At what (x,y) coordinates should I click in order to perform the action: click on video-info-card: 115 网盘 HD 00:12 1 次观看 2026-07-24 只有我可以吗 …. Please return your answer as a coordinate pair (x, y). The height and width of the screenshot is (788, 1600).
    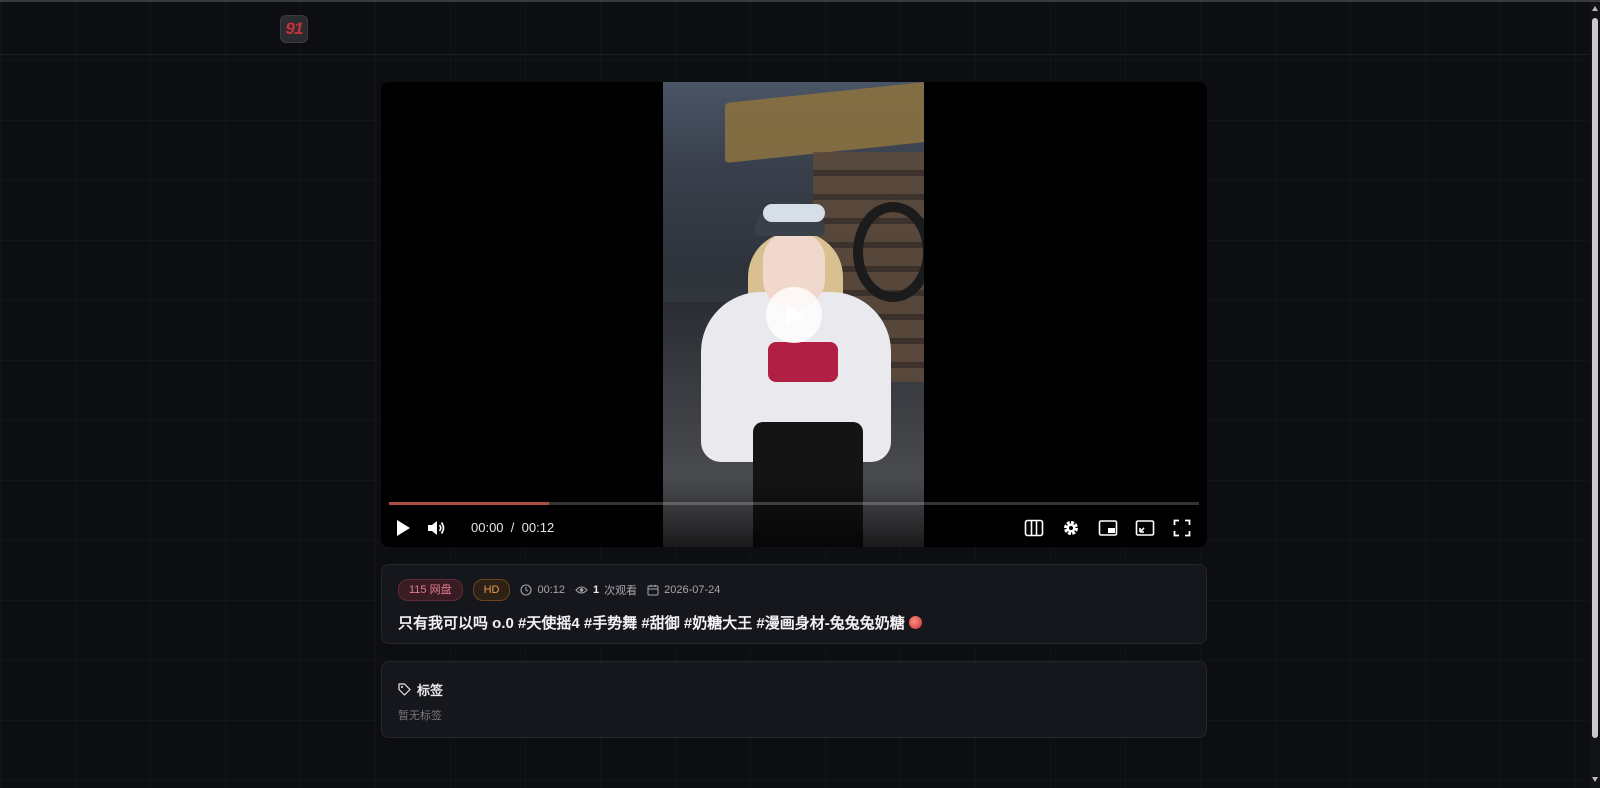
    Looking at the image, I should click on (794, 604).